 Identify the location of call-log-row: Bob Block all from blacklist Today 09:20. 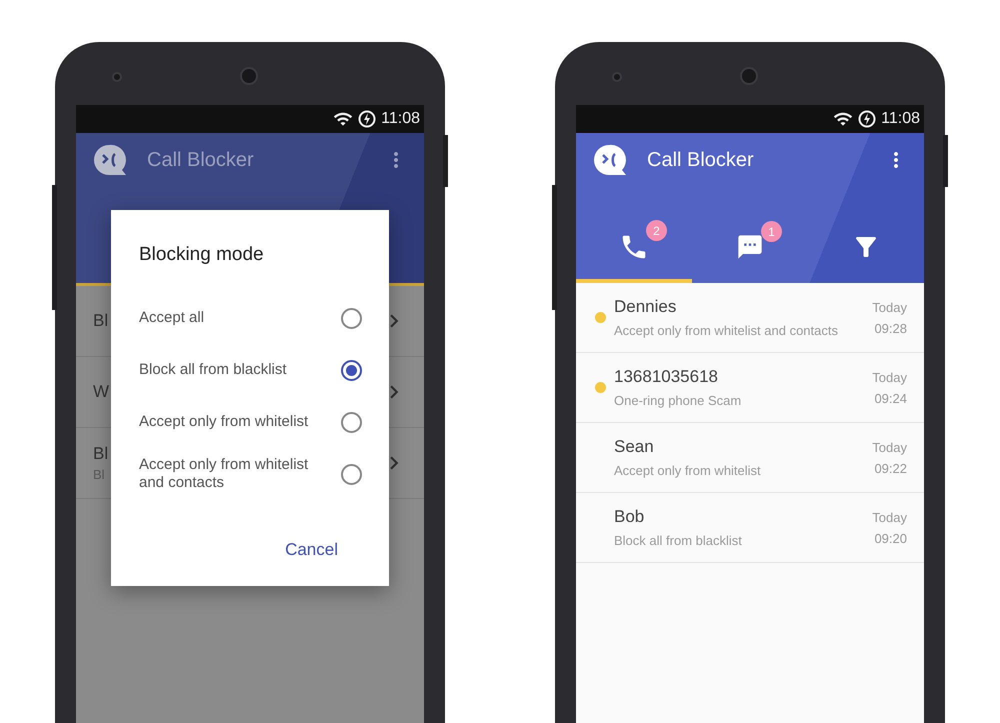
(750, 528).